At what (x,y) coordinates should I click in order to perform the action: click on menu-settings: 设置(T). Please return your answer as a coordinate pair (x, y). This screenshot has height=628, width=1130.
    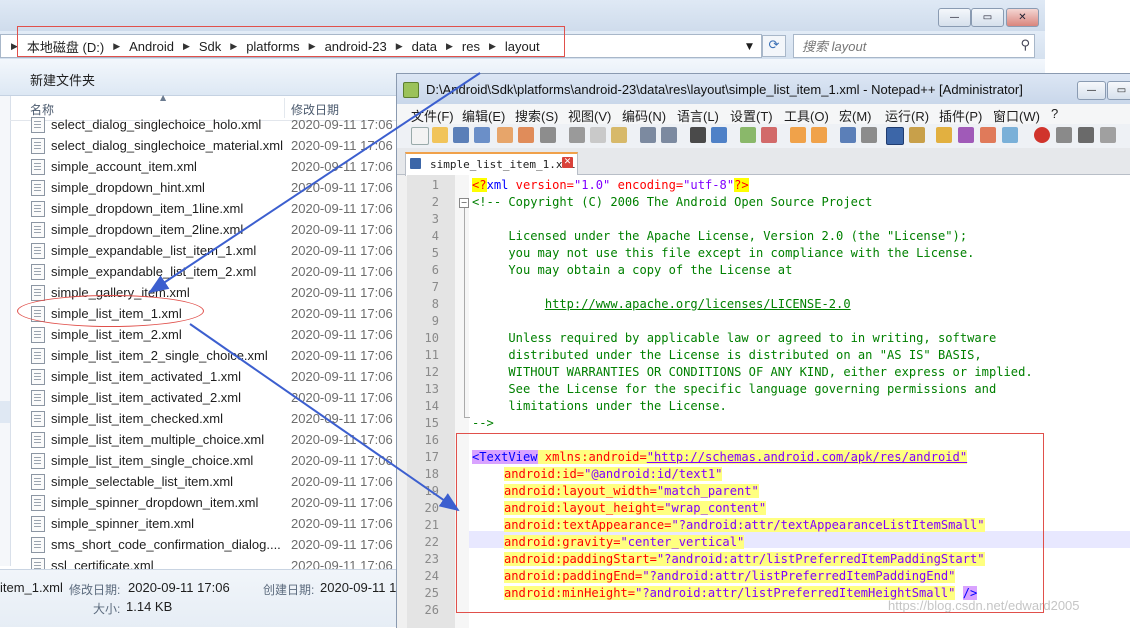
    Looking at the image, I should click on (751, 115).